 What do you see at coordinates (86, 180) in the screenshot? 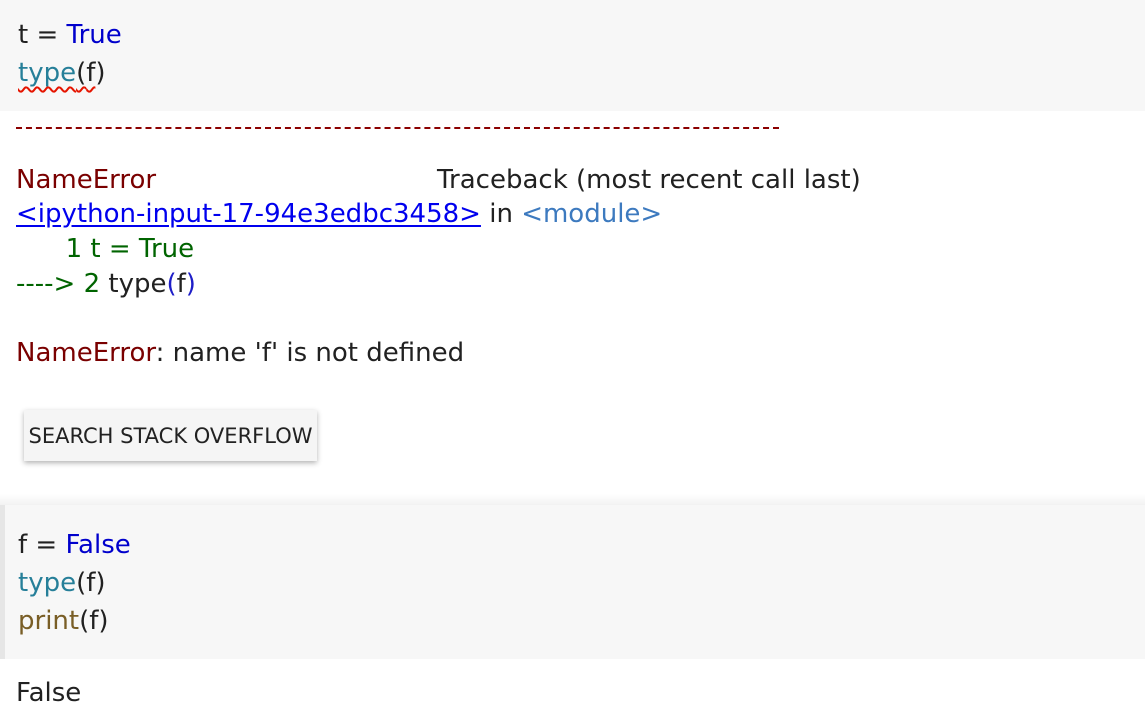
I see `error-name: NameError` at bounding box center [86, 180].